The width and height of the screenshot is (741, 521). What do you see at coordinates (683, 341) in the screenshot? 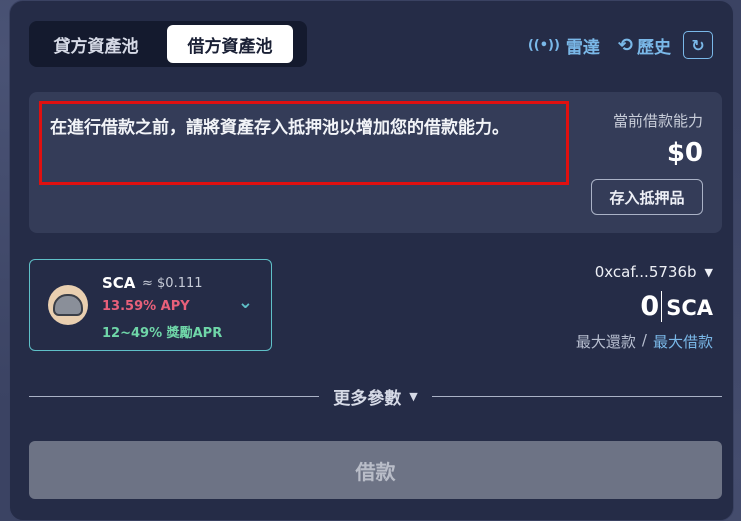
I see `max-borrow-link: 最大借款` at bounding box center [683, 341].